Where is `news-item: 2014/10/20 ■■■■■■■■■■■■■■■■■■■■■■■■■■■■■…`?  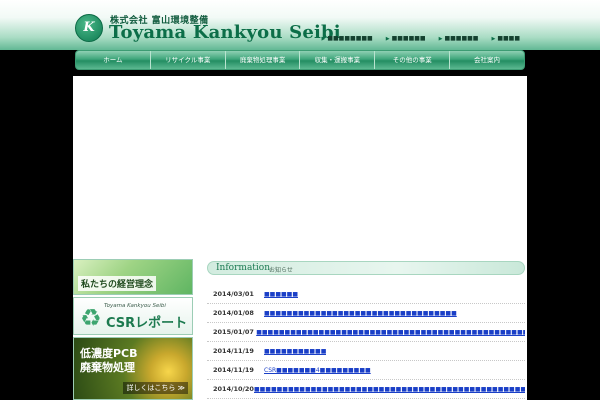 news-item: 2014/10/20 ■■■■■■■■■■■■■■■■■■■■■■■■■■■■■… is located at coordinates (366, 389).